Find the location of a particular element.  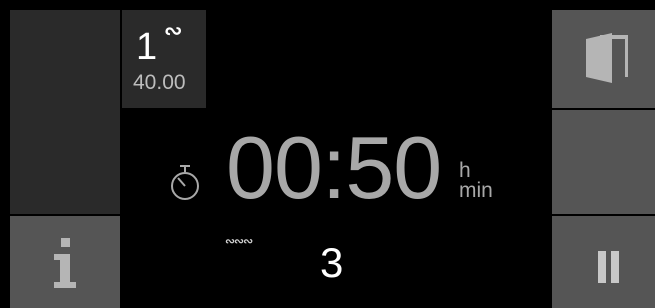

stopwatch-icon is located at coordinates (185, 182).